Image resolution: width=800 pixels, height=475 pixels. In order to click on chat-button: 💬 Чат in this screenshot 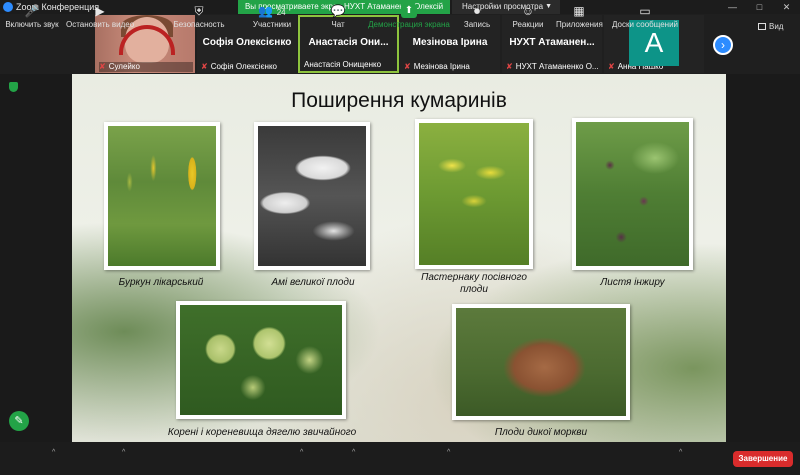, I will do `click(338, 18)`.